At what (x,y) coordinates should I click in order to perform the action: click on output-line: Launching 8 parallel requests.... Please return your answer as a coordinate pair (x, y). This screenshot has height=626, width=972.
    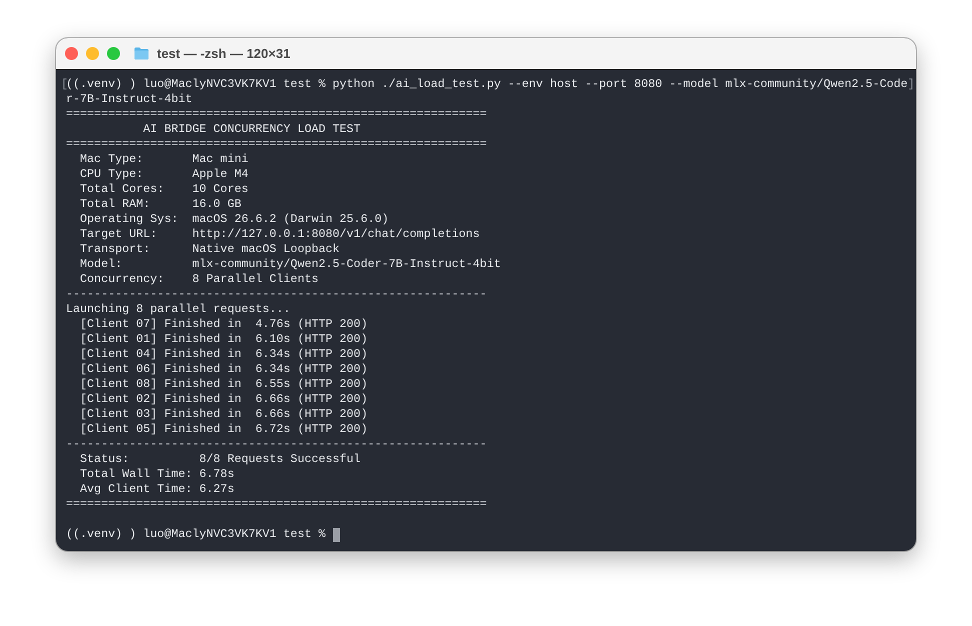
    Looking at the image, I should click on (178, 309).